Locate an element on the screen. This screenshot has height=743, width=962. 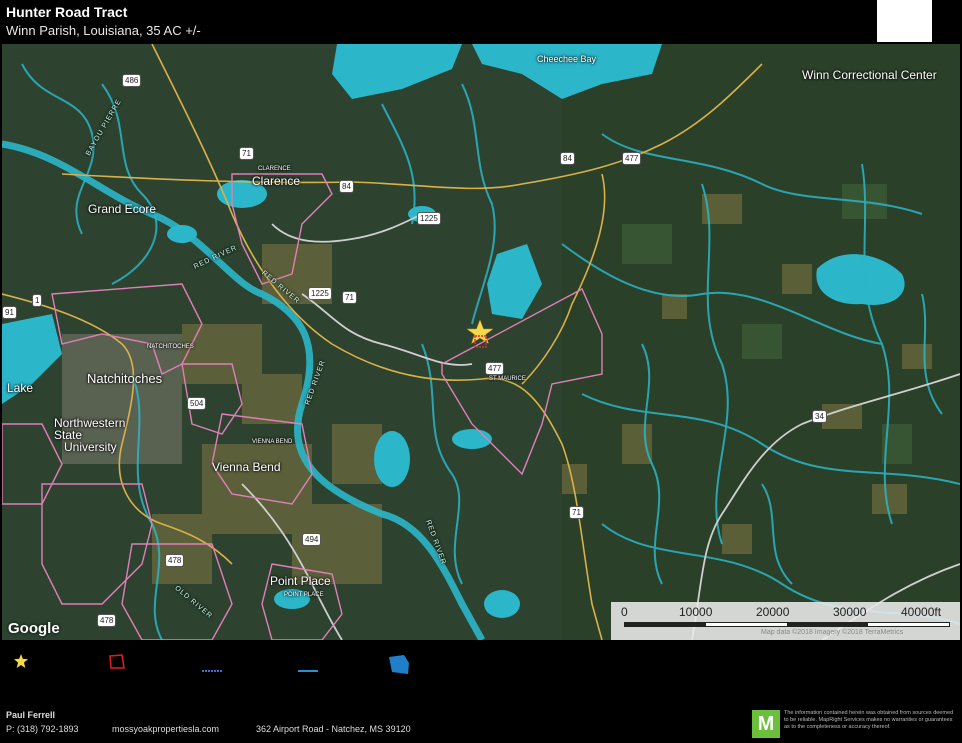
route-shield-84b: 84 is located at coordinates (567, 158).